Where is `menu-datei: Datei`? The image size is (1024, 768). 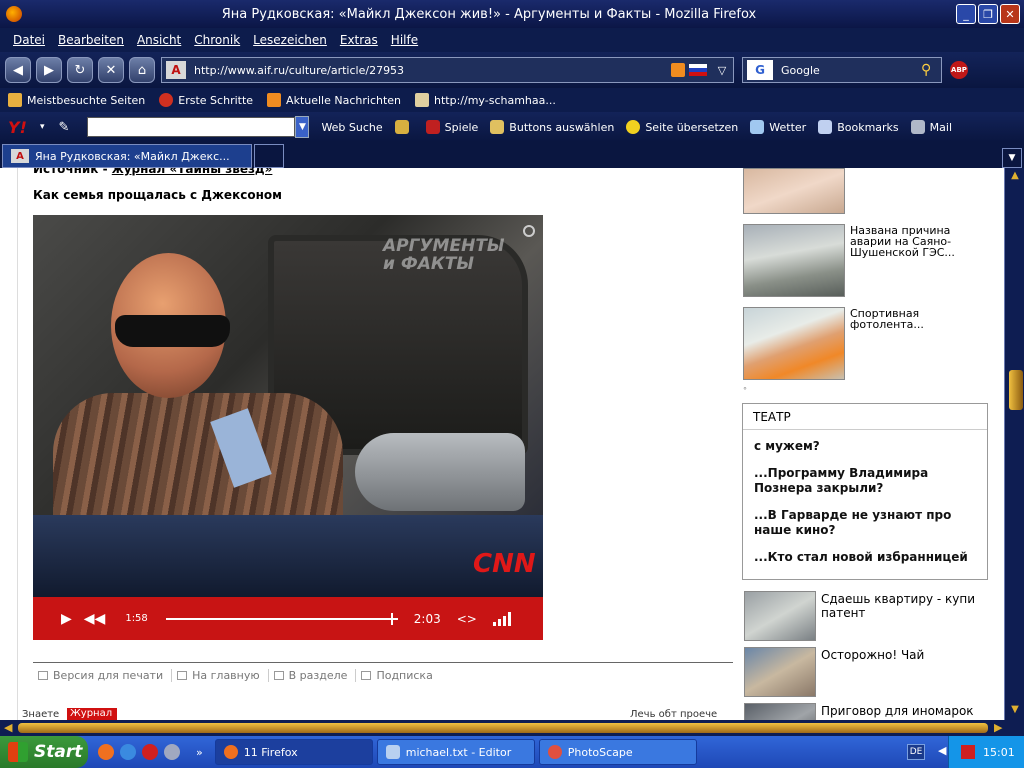
menu-datei: Datei is located at coordinates (29, 40).